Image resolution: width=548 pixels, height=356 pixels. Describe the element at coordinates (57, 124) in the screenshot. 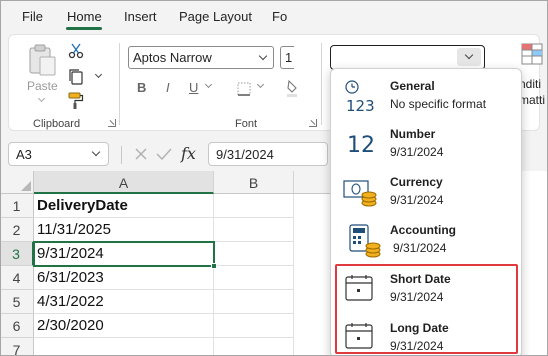

I see `clipboard-group-label: Clipboard` at that location.